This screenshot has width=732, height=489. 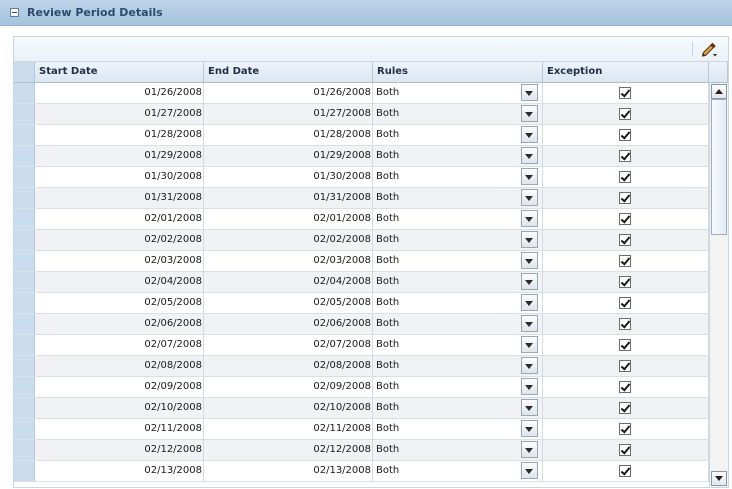 I want to click on start-date-cell: 01/27/2008, so click(x=119, y=114).